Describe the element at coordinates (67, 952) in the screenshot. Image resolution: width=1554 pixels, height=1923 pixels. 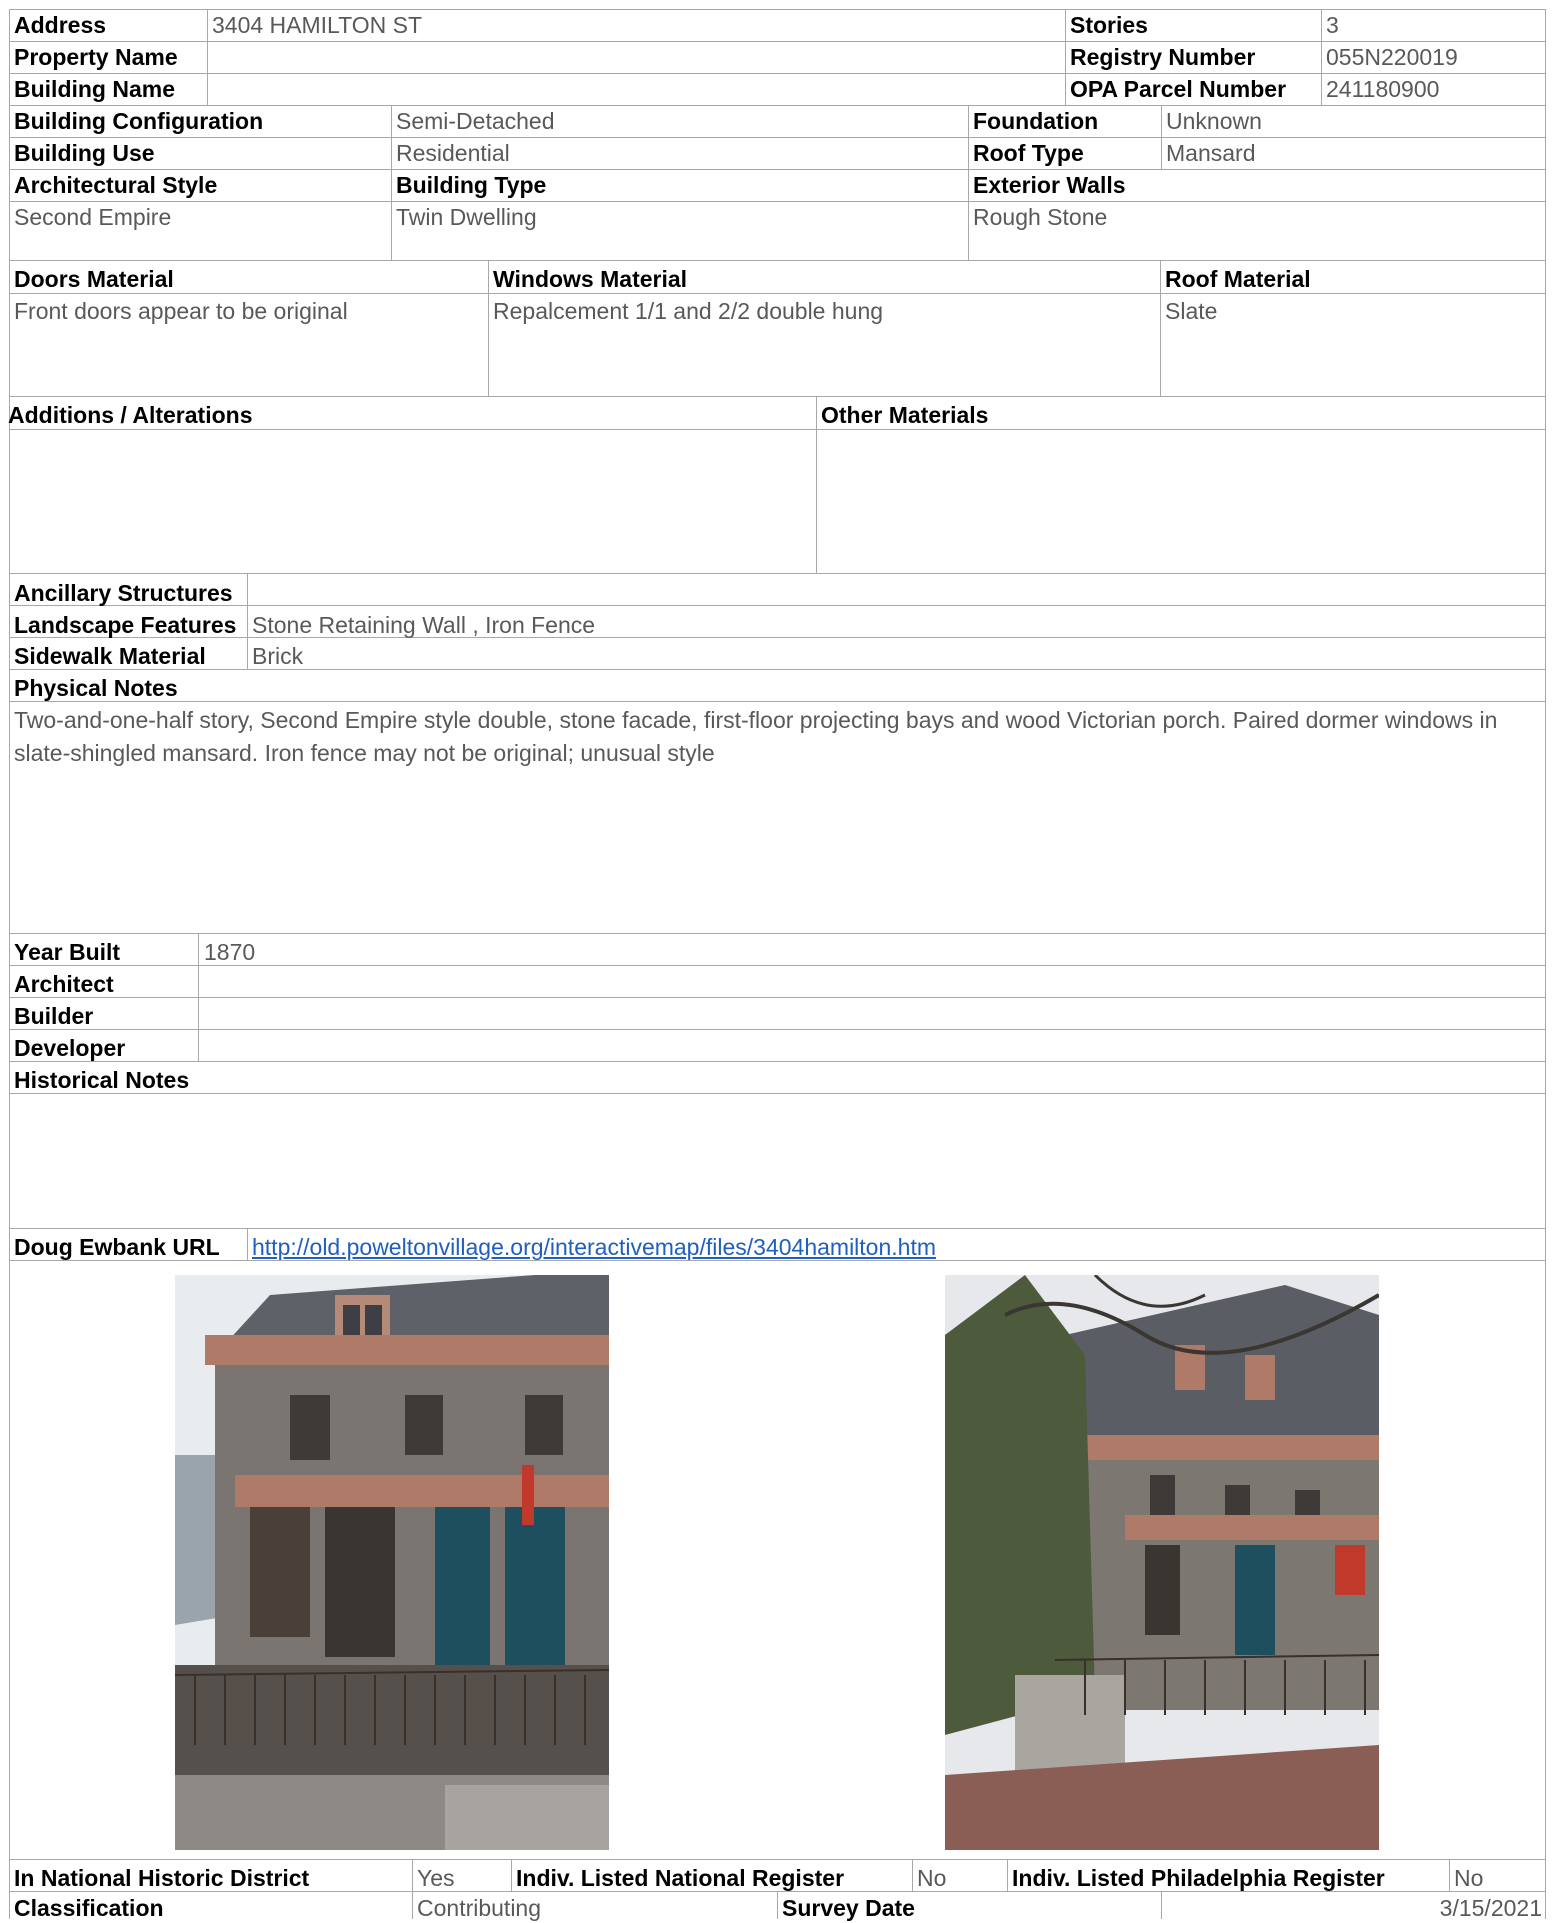
I see `year-built-label: Year Built` at that location.